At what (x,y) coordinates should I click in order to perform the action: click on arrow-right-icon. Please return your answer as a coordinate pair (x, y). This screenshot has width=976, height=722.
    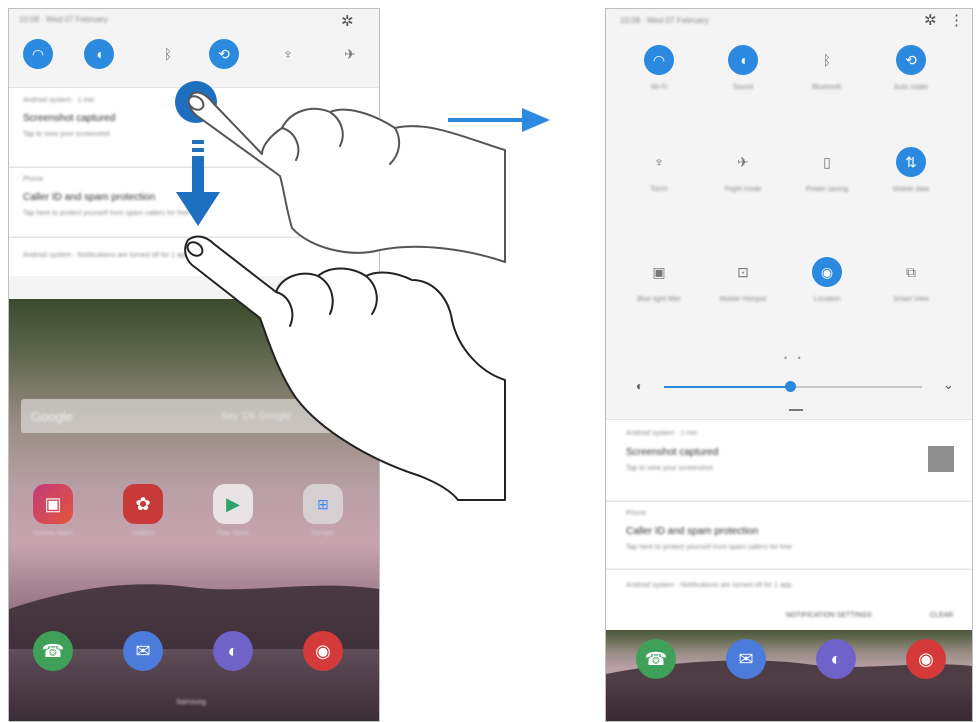
    Looking at the image, I should click on (499, 120).